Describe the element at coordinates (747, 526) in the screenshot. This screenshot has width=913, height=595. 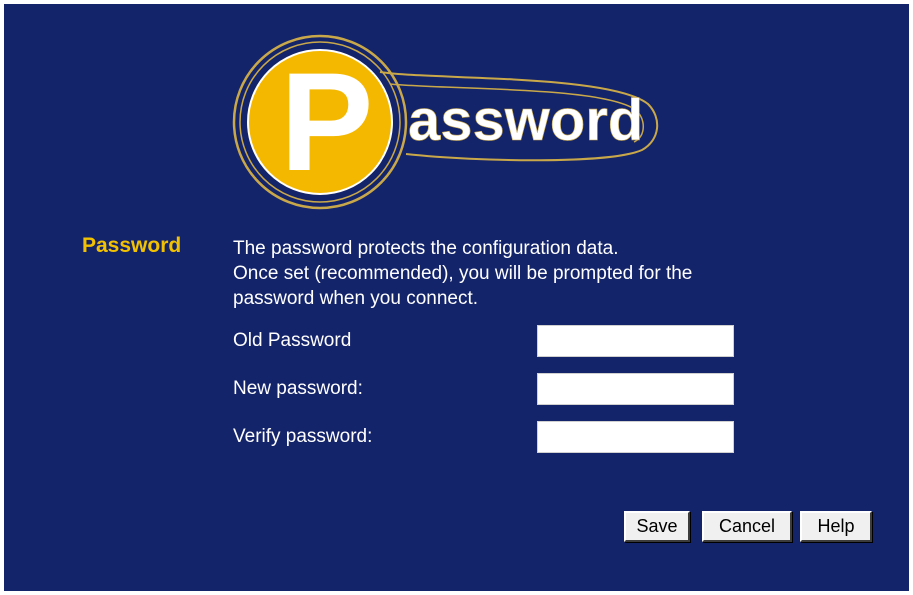
I see `cancel-button: Cancel` at that location.